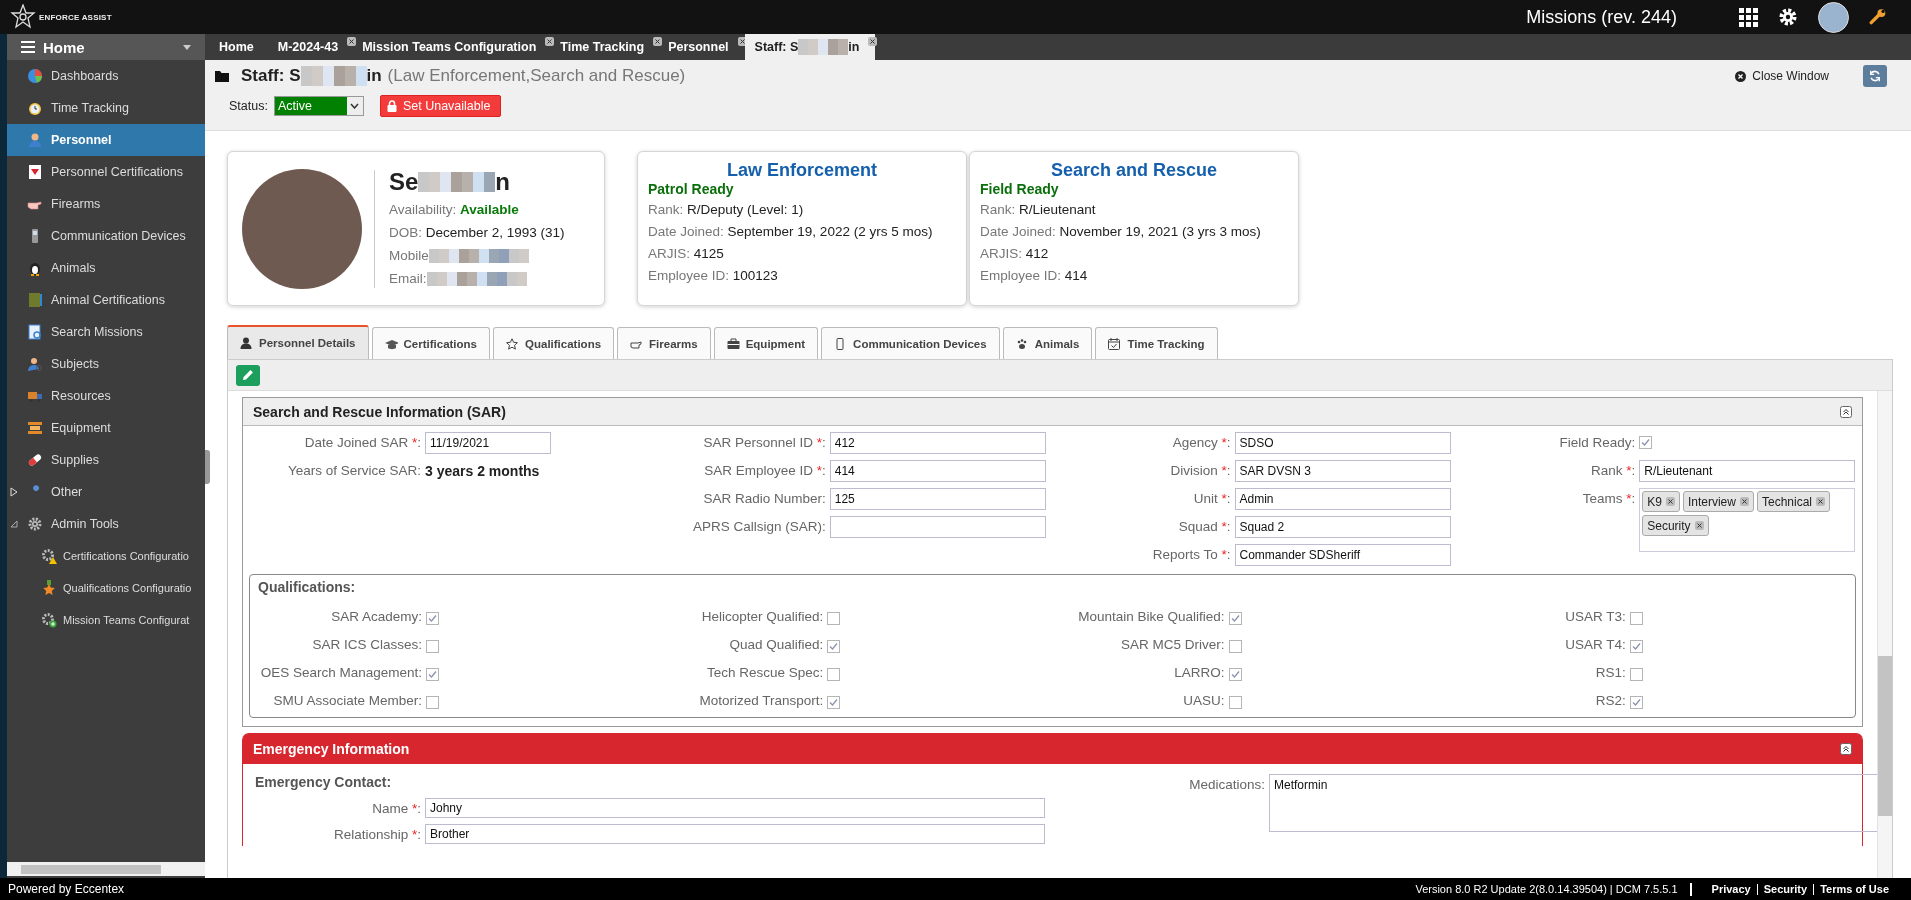  I want to click on sidebar-header: Home, so click(106, 47).